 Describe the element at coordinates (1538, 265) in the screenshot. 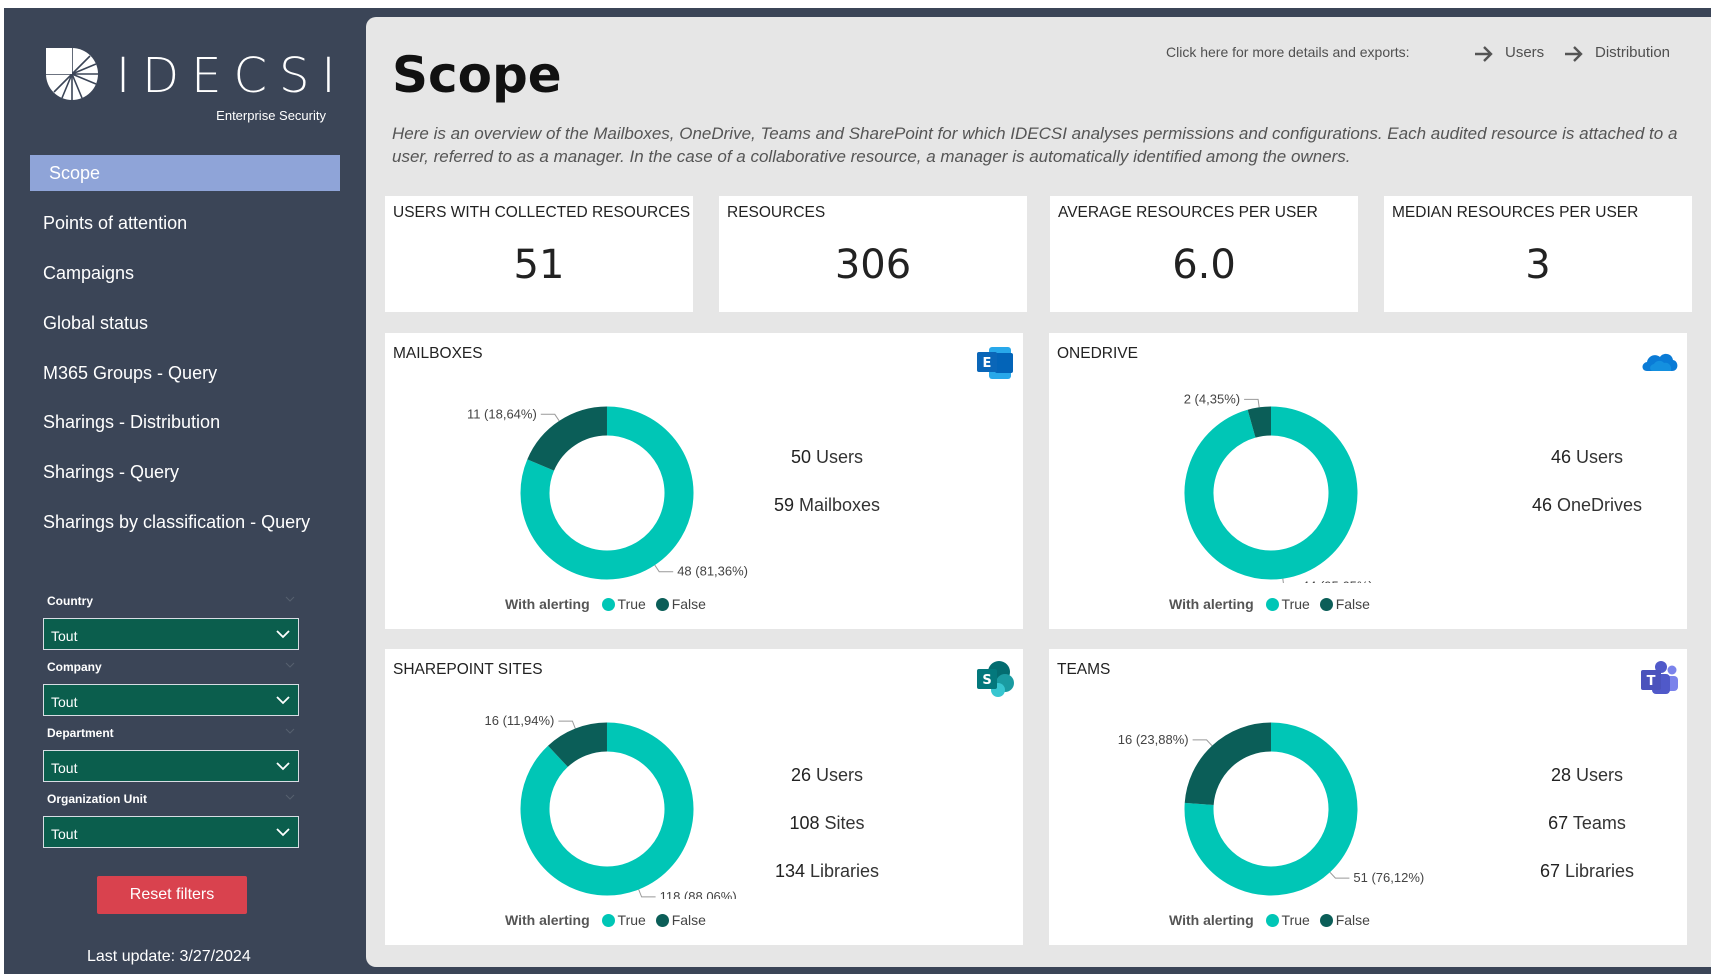

I see `kpi-value: 3` at that location.